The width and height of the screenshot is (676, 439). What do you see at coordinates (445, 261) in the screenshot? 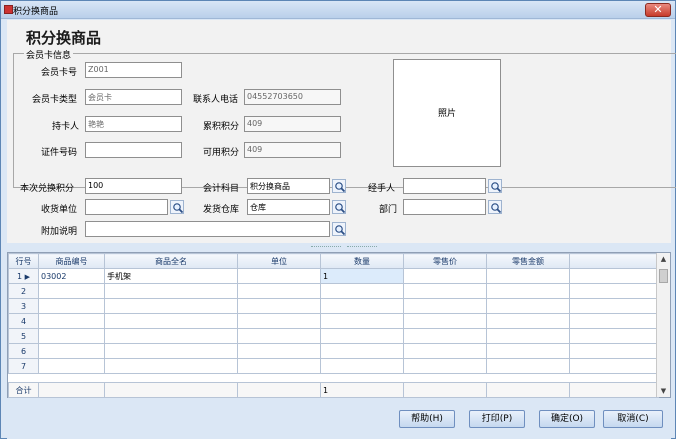
I see `col-header: 零售价` at bounding box center [445, 261].